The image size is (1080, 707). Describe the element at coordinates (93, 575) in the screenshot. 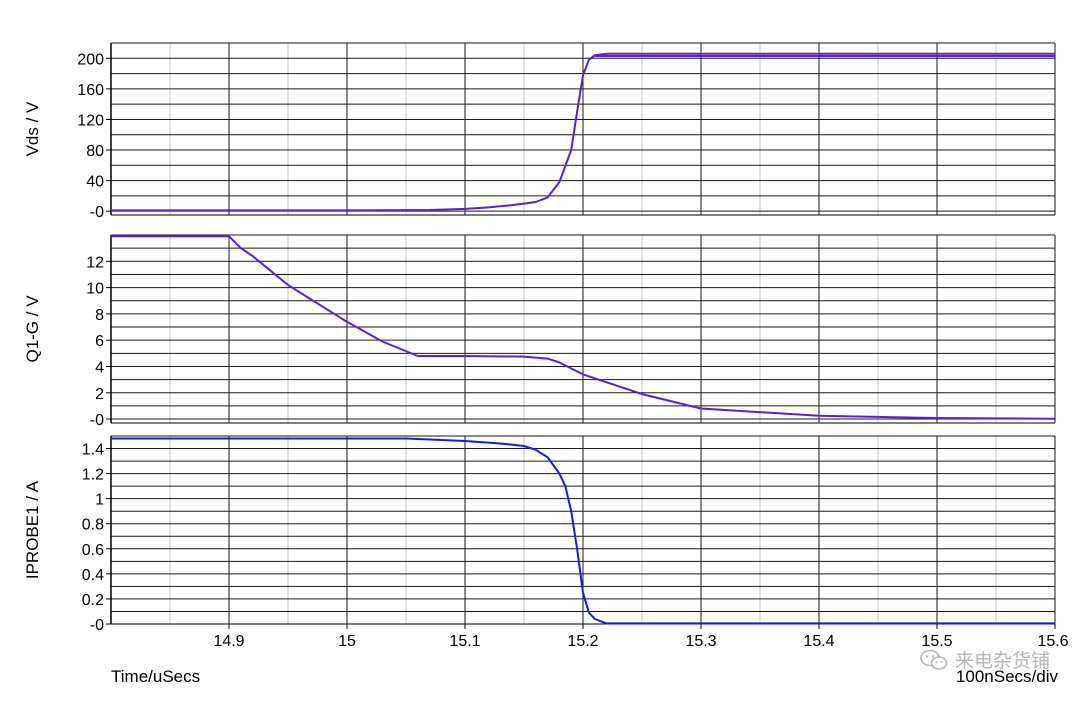

I see `y-tick-label: 0.4` at that location.